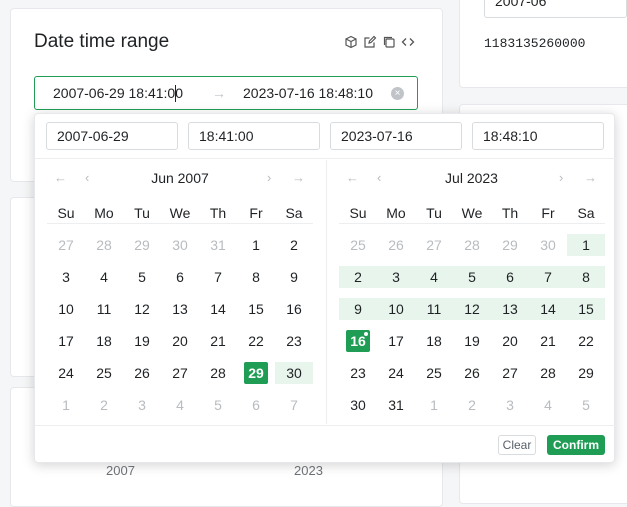 This screenshot has height=507, width=627. What do you see at coordinates (538, 136) in the screenshot?
I see `end-time-input: 18:48:10` at bounding box center [538, 136].